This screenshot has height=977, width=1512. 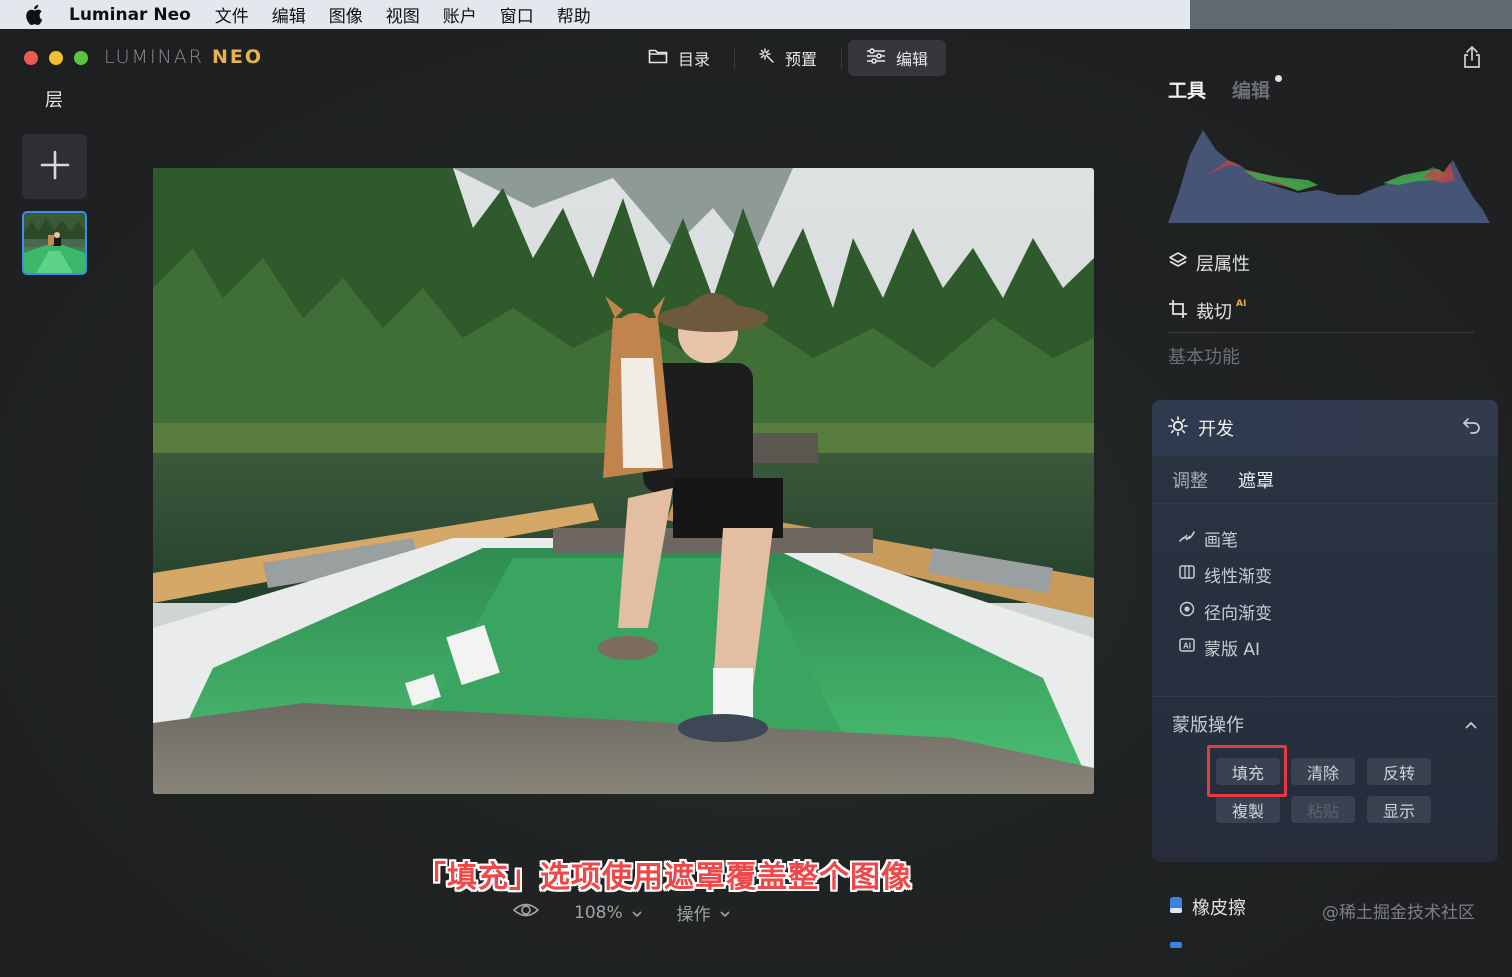 I want to click on menu-view: 视图, so click(x=403, y=14).